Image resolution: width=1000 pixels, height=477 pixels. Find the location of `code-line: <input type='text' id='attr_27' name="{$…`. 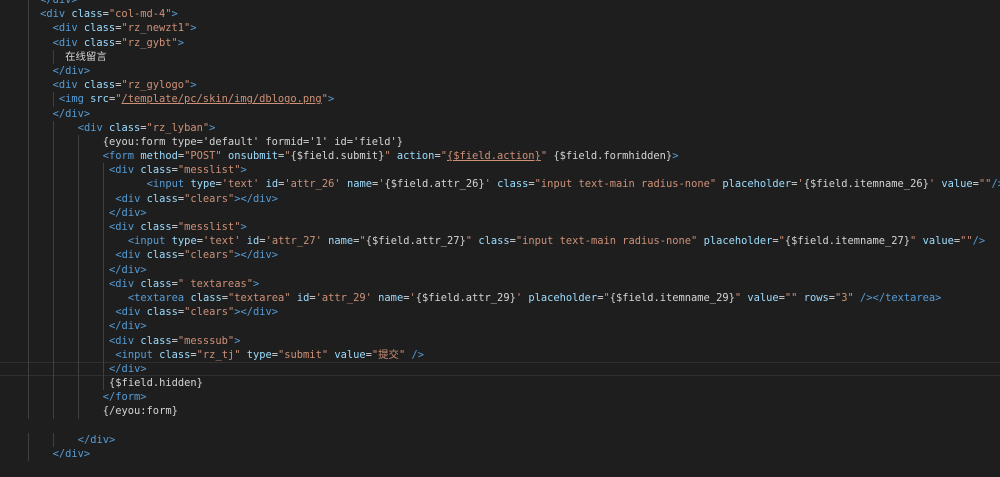

code-line: <input type='text' id='attr_27' name="{$… is located at coordinates (500, 241).